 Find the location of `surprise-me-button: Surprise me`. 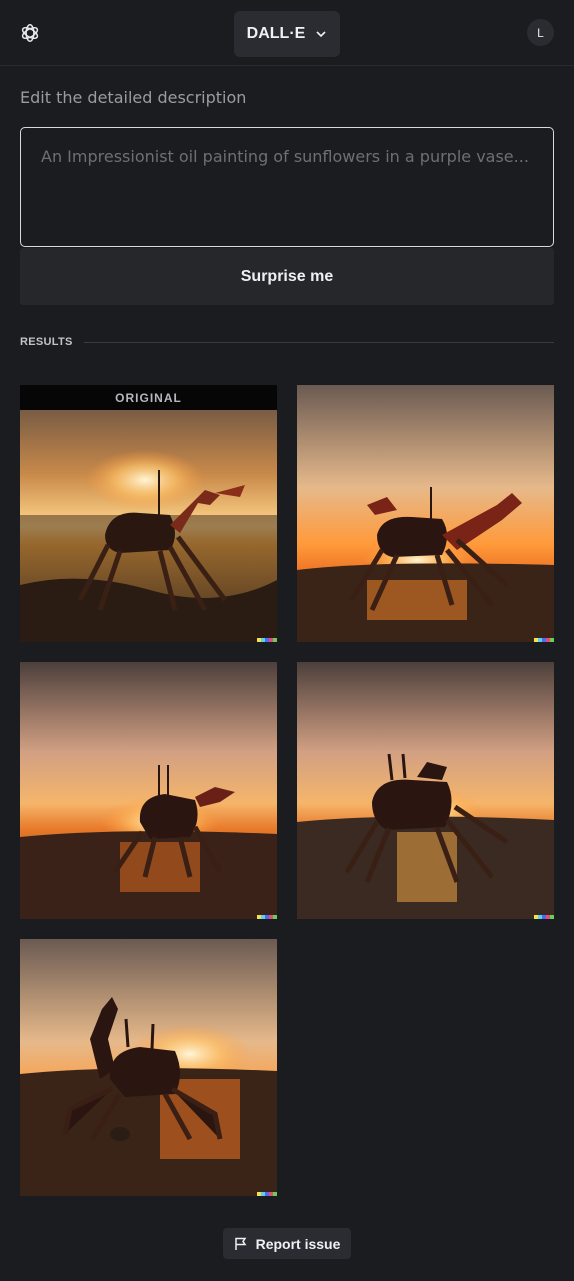

surprise-me-button: Surprise me is located at coordinates (287, 276).